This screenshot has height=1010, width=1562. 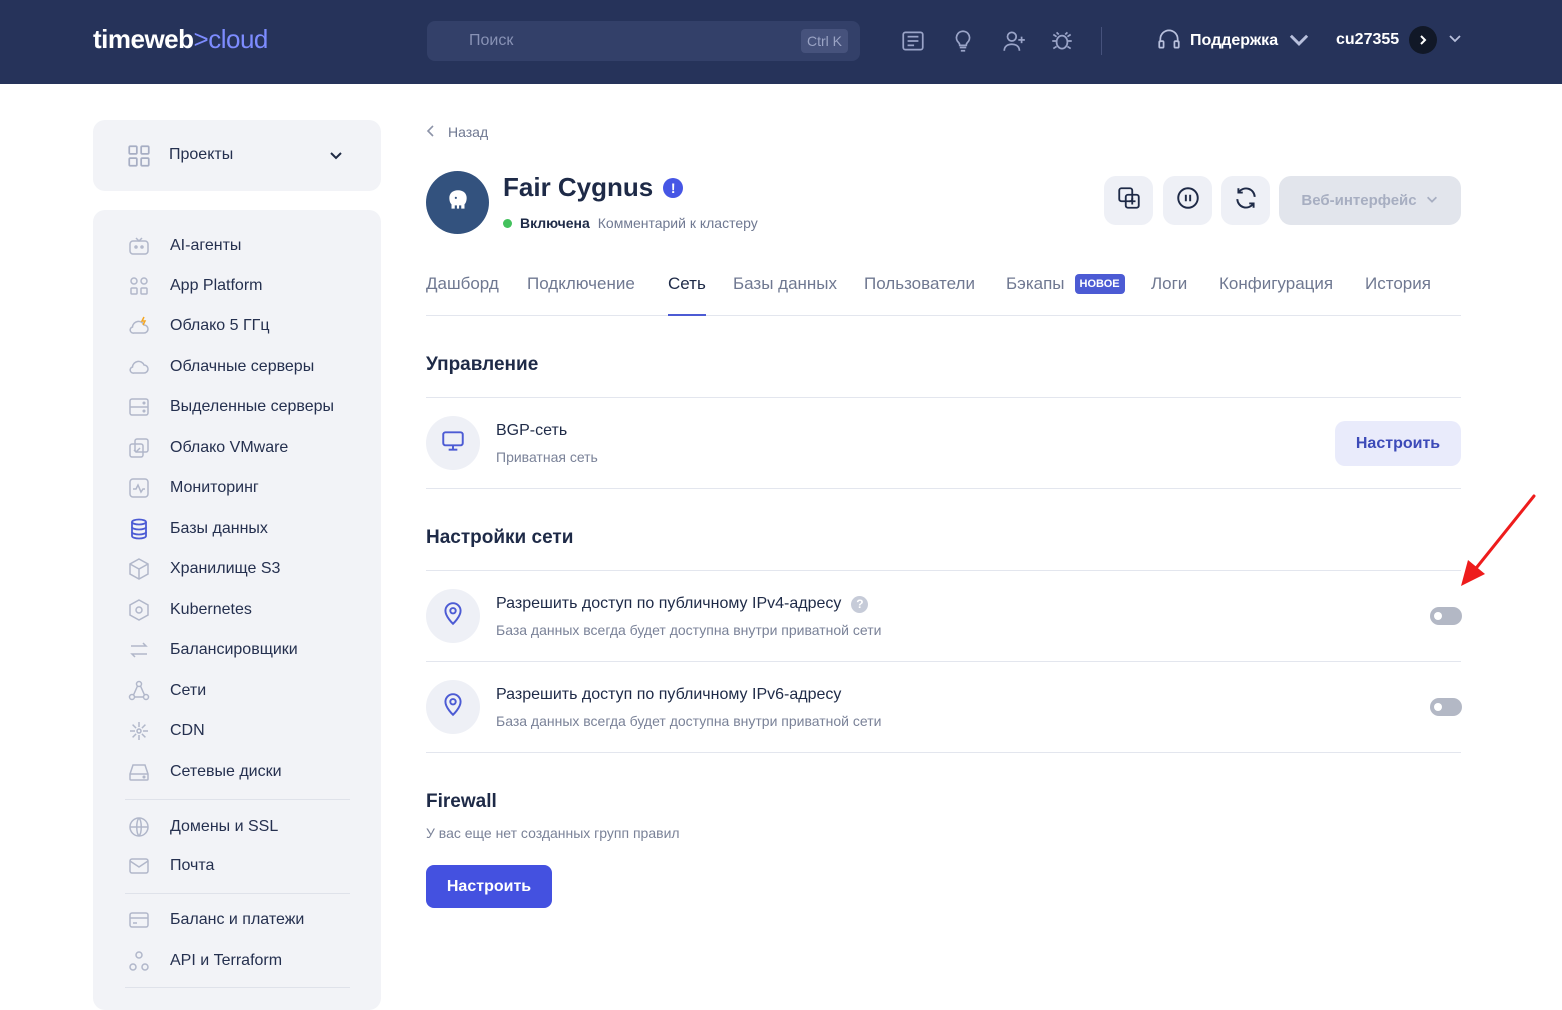 I want to click on sidebar-item-domains: Домены и SSL, so click(x=202, y=827).